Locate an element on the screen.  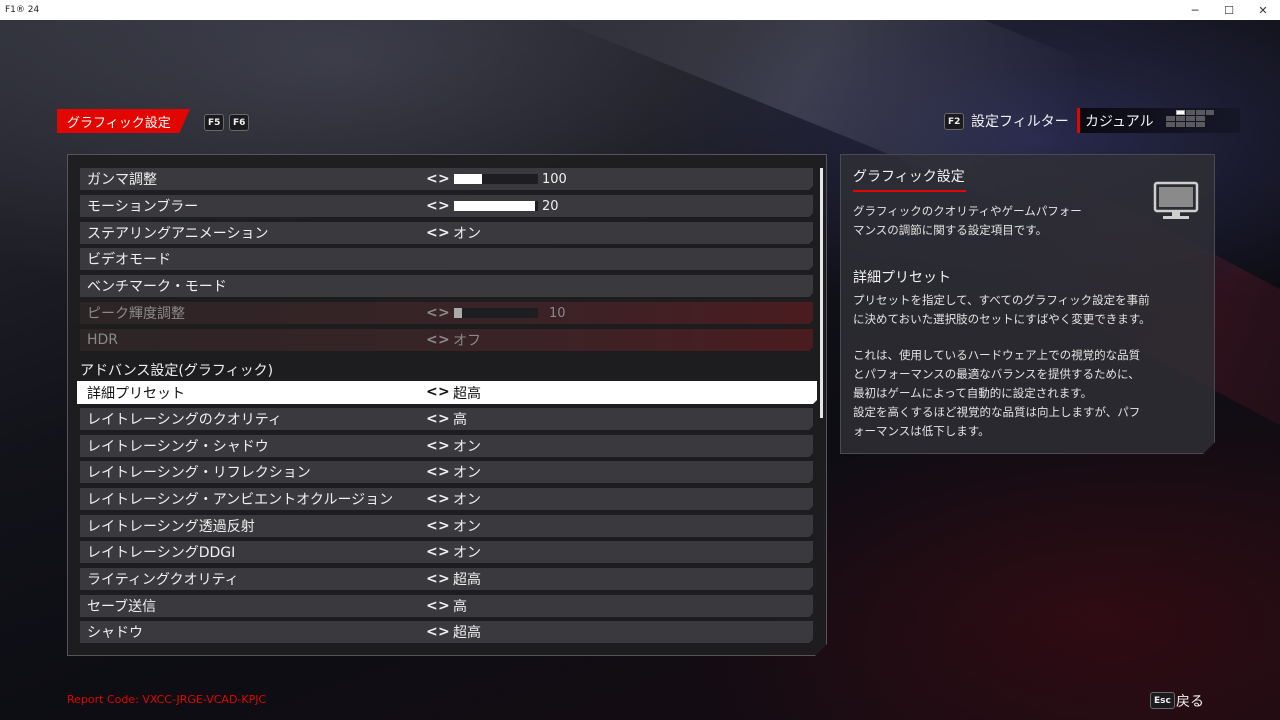
monitor-icon is located at coordinates (1176, 200).